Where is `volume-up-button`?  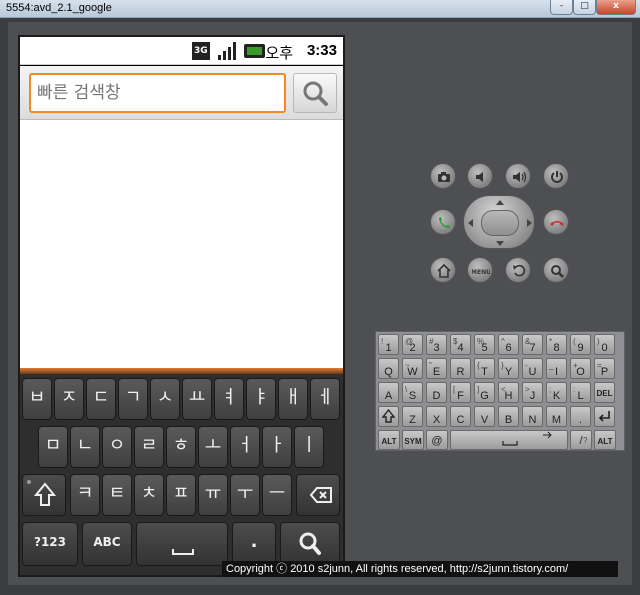 volume-up-button is located at coordinates (518, 176).